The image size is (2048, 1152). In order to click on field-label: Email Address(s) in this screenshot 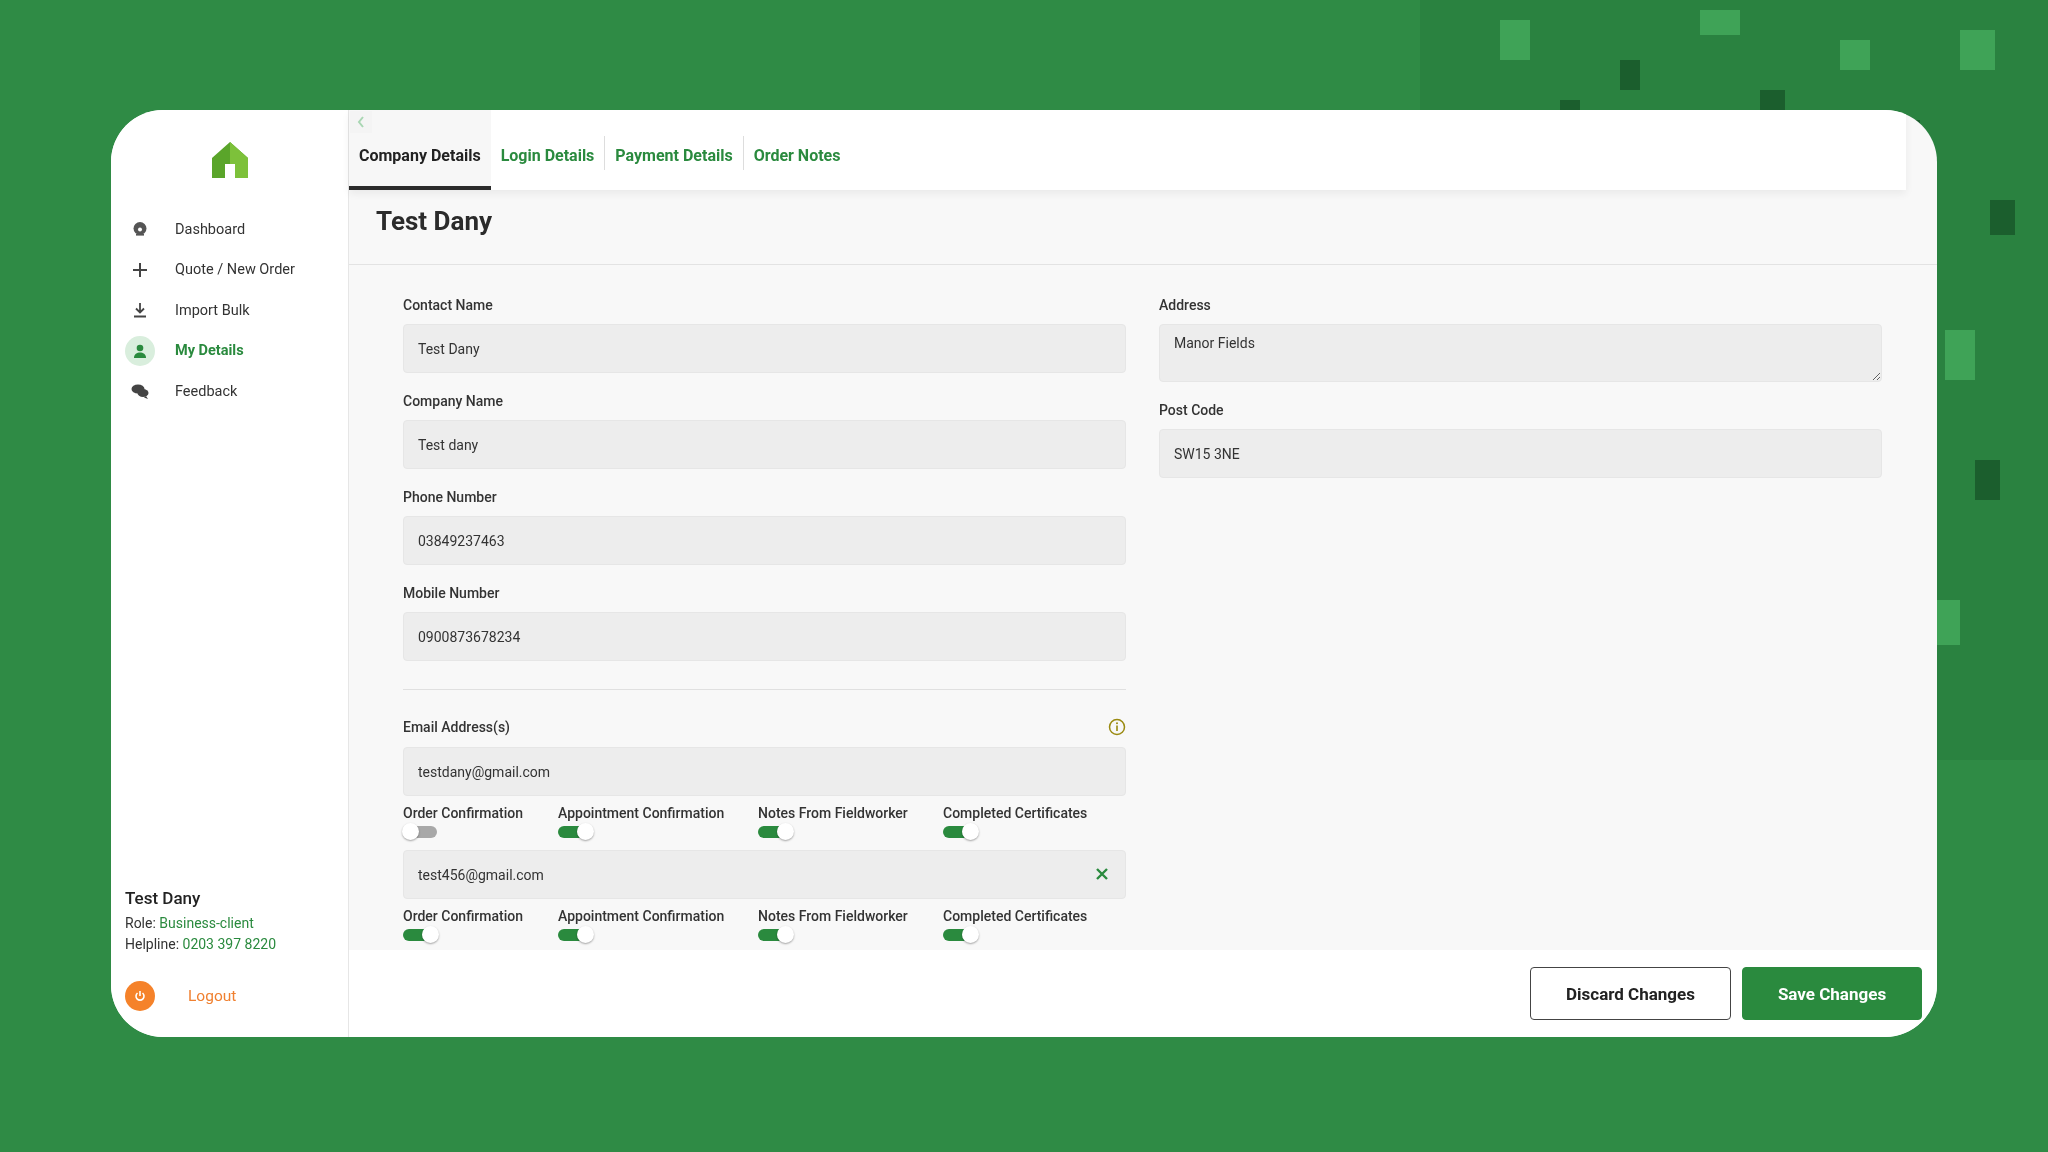, I will do `click(456, 727)`.